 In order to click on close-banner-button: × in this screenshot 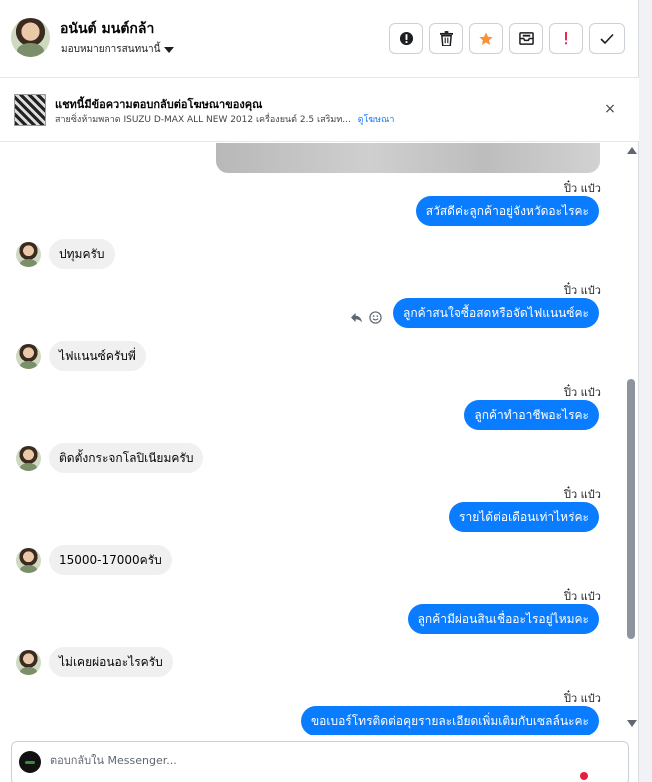, I will do `click(610, 109)`.